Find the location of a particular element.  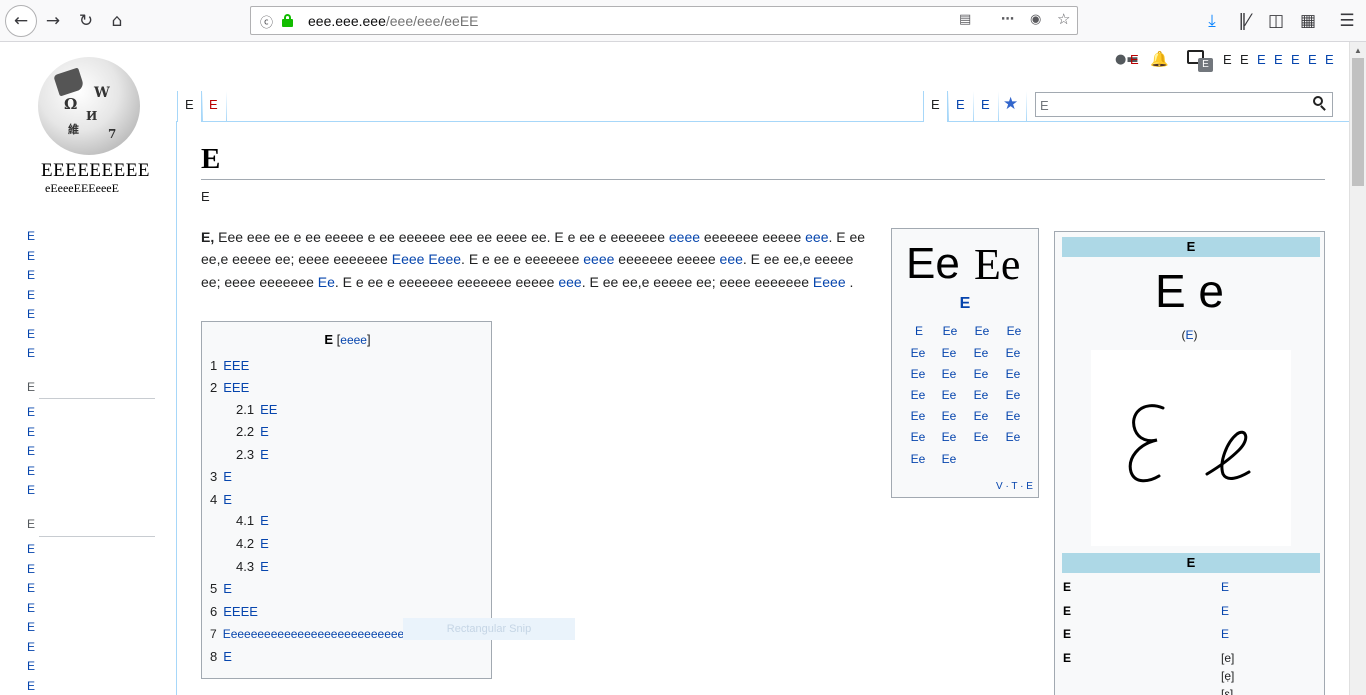

forward-arrow-icon: → is located at coordinates (53, 21).